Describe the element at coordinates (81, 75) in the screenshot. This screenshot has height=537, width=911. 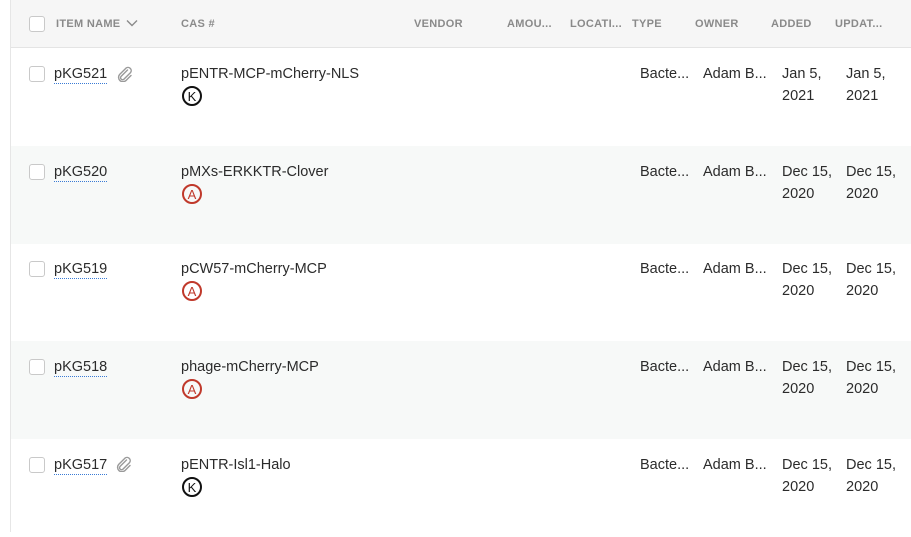
I see `item-name-link: pKG521` at that location.